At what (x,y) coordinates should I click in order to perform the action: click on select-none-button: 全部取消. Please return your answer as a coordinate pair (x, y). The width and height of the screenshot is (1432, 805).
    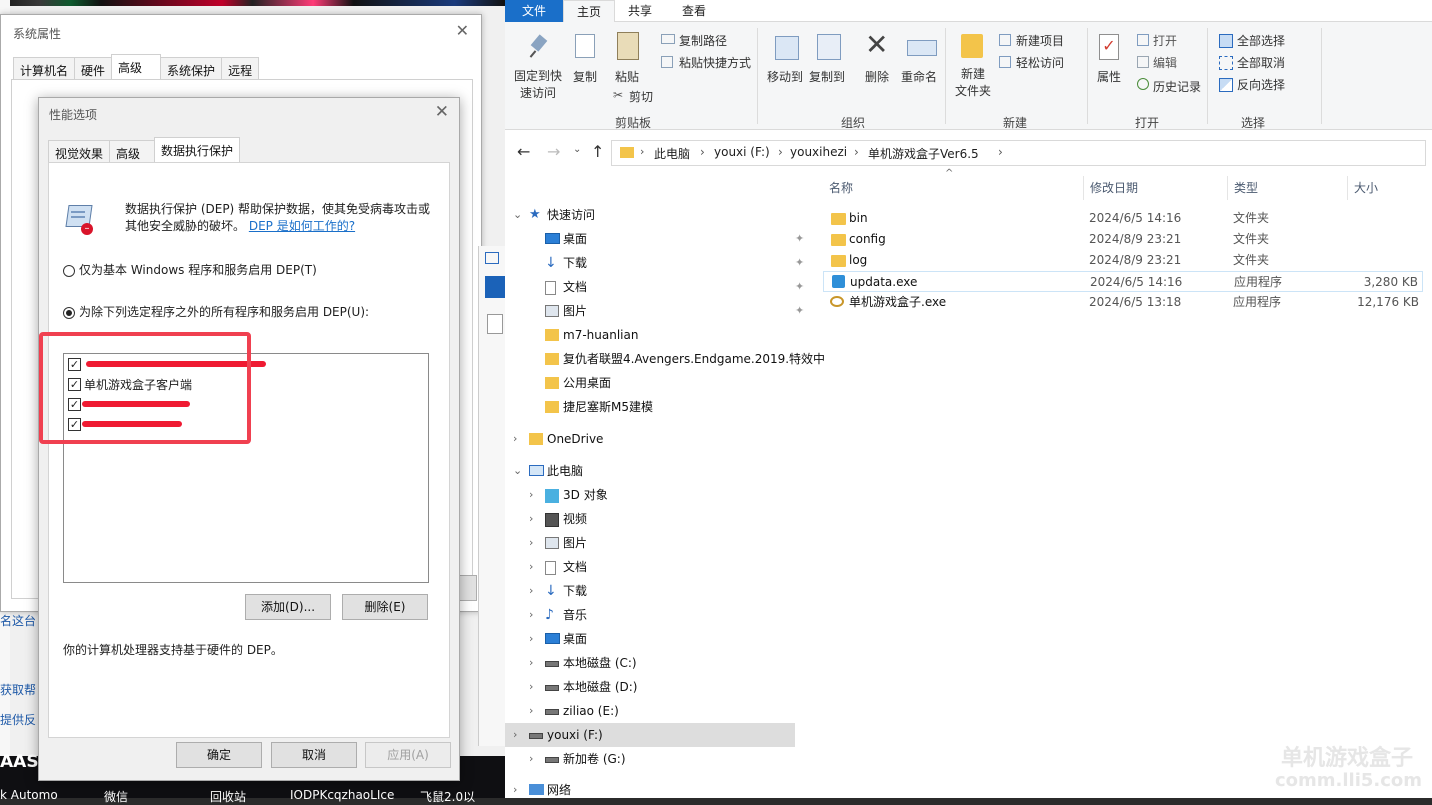
    Looking at the image, I should click on (1261, 62).